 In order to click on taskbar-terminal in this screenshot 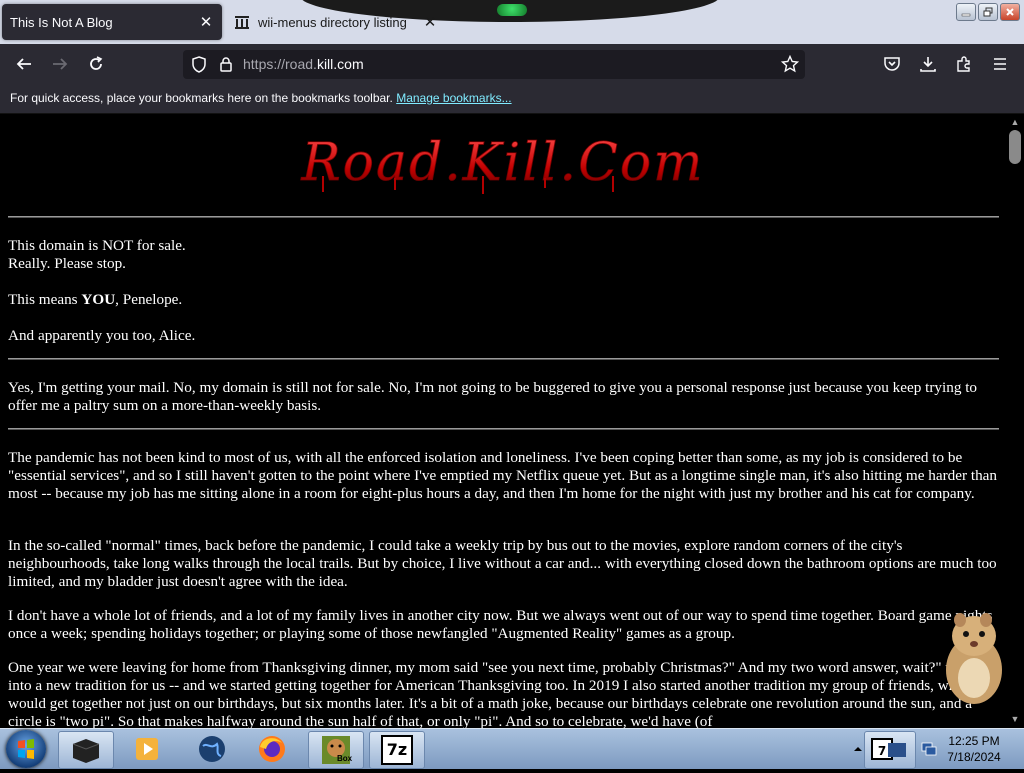, I will do `click(86, 750)`.